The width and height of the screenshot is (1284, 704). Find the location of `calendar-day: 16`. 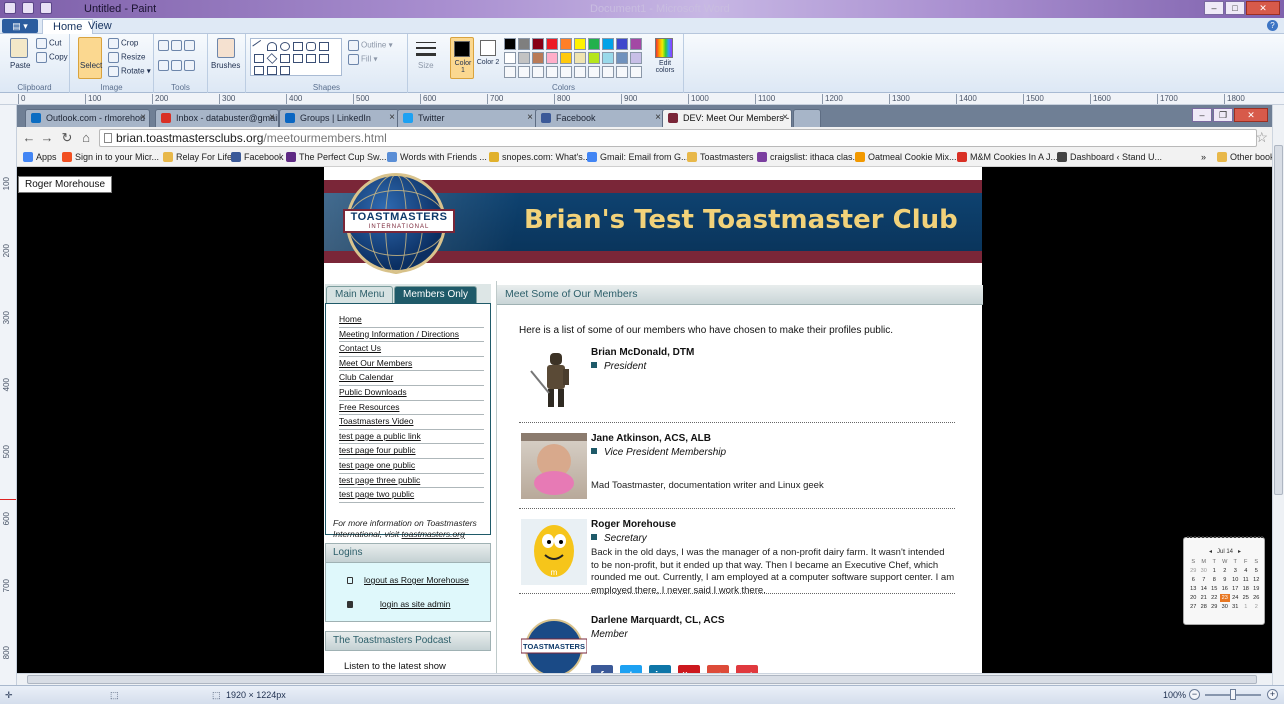

calendar-day: 16 is located at coordinates (1225, 589).